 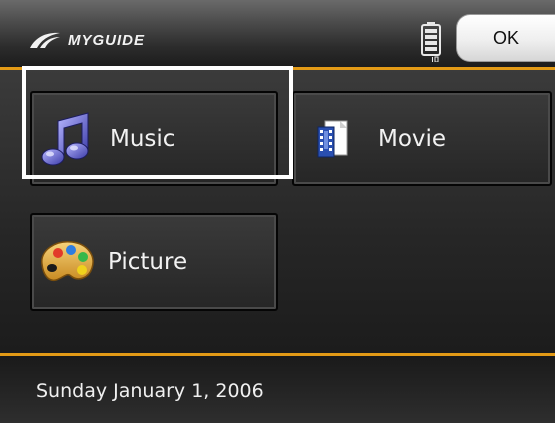 I want to click on picture-button: Picture, so click(x=154, y=262).